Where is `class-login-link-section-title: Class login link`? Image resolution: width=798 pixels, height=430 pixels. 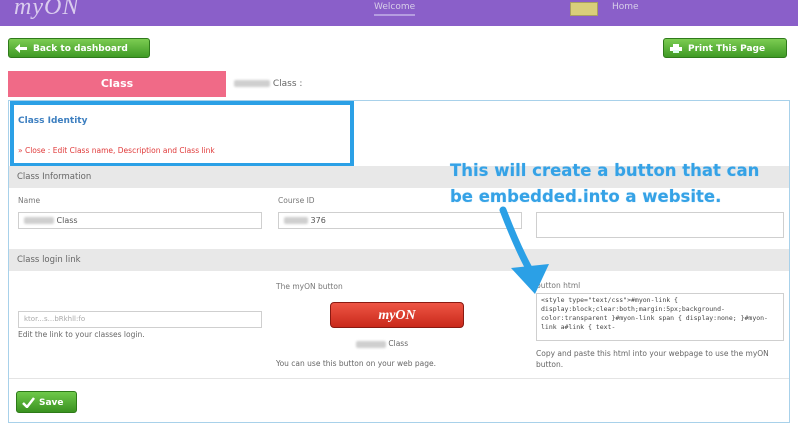 class-login-link-section-title: Class login link is located at coordinates (399, 260).